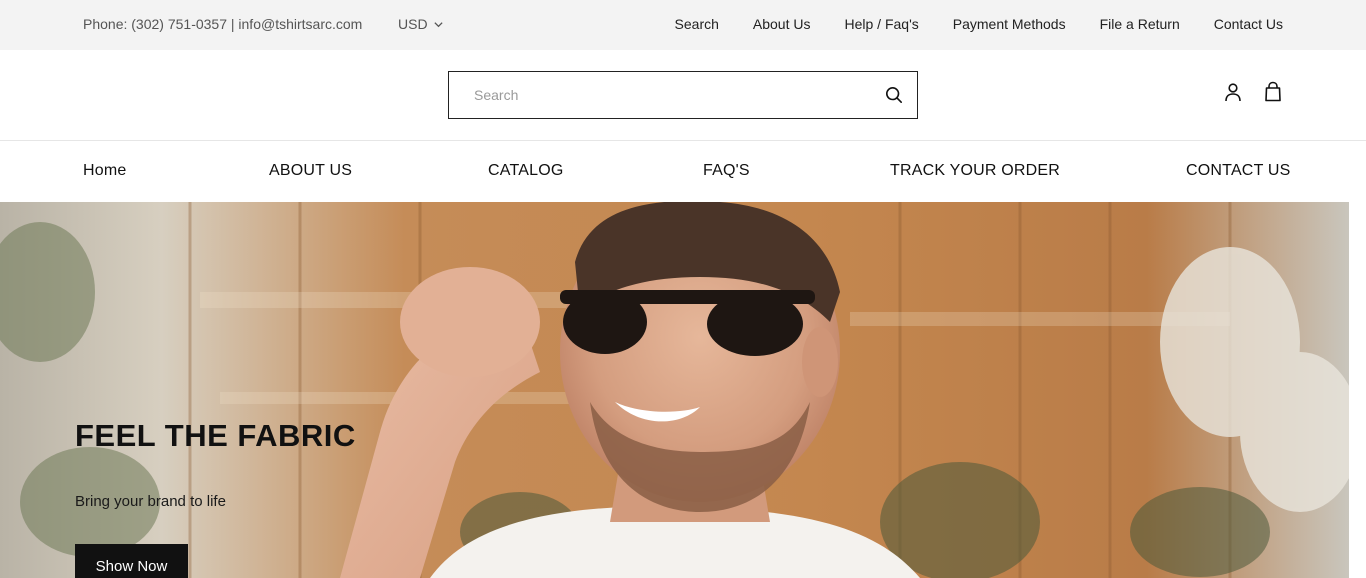  What do you see at coordinates (413, 24) in the screenshot?
I see `currency-label: USD` at bounding box center [413, 24].